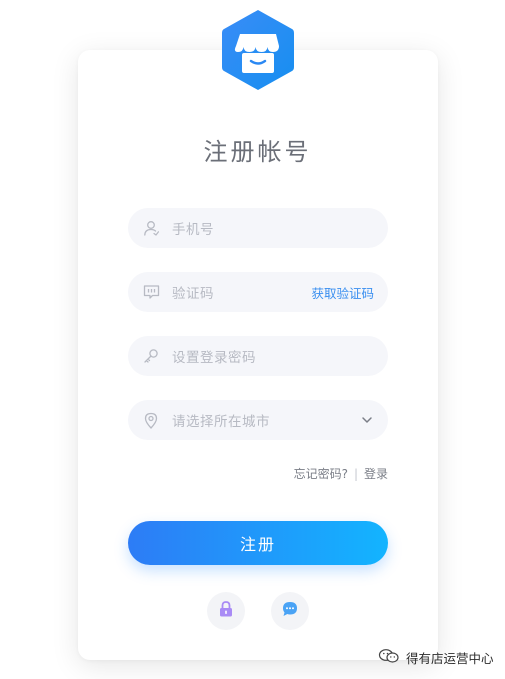  What do you see at coordinates (151, 420) in the screenshot?
I see `location-pin-icon` at bounding box center [151, 420].